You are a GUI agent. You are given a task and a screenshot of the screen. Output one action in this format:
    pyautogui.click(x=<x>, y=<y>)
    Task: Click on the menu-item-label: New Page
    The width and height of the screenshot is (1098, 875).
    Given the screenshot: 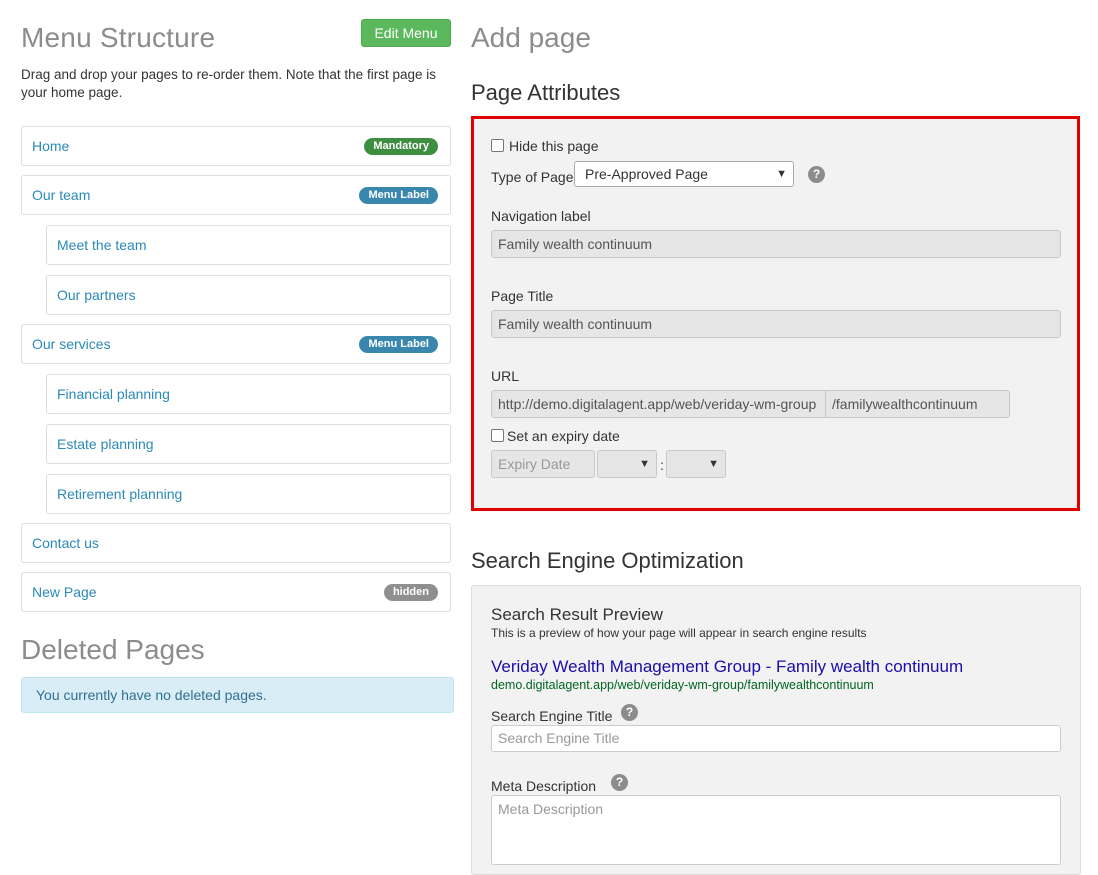 What is the action you would take?
    pyautogui.click(x=64, y=592)
    